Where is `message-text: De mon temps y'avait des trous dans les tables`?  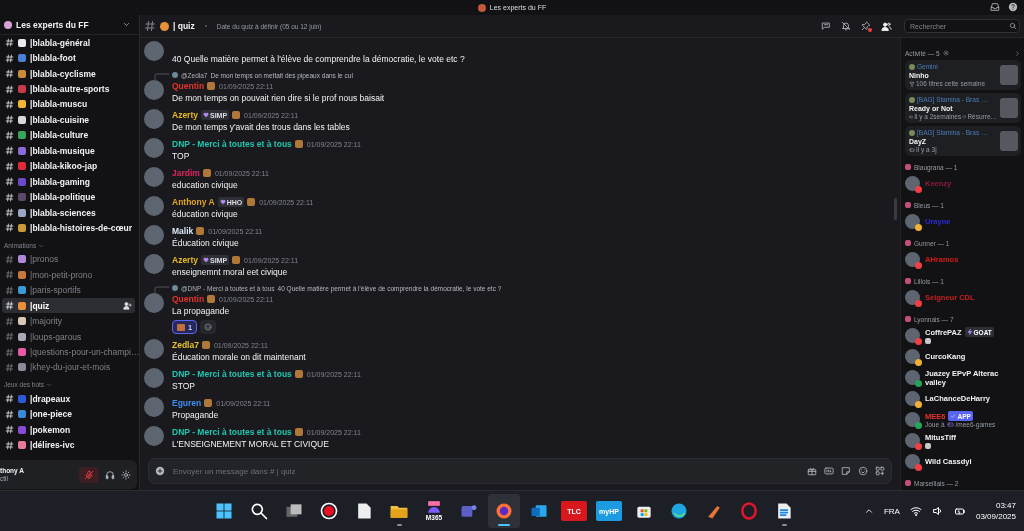
message-text: De mon temps y'avait des trous dans les tables is located at coordinates (261, 127).